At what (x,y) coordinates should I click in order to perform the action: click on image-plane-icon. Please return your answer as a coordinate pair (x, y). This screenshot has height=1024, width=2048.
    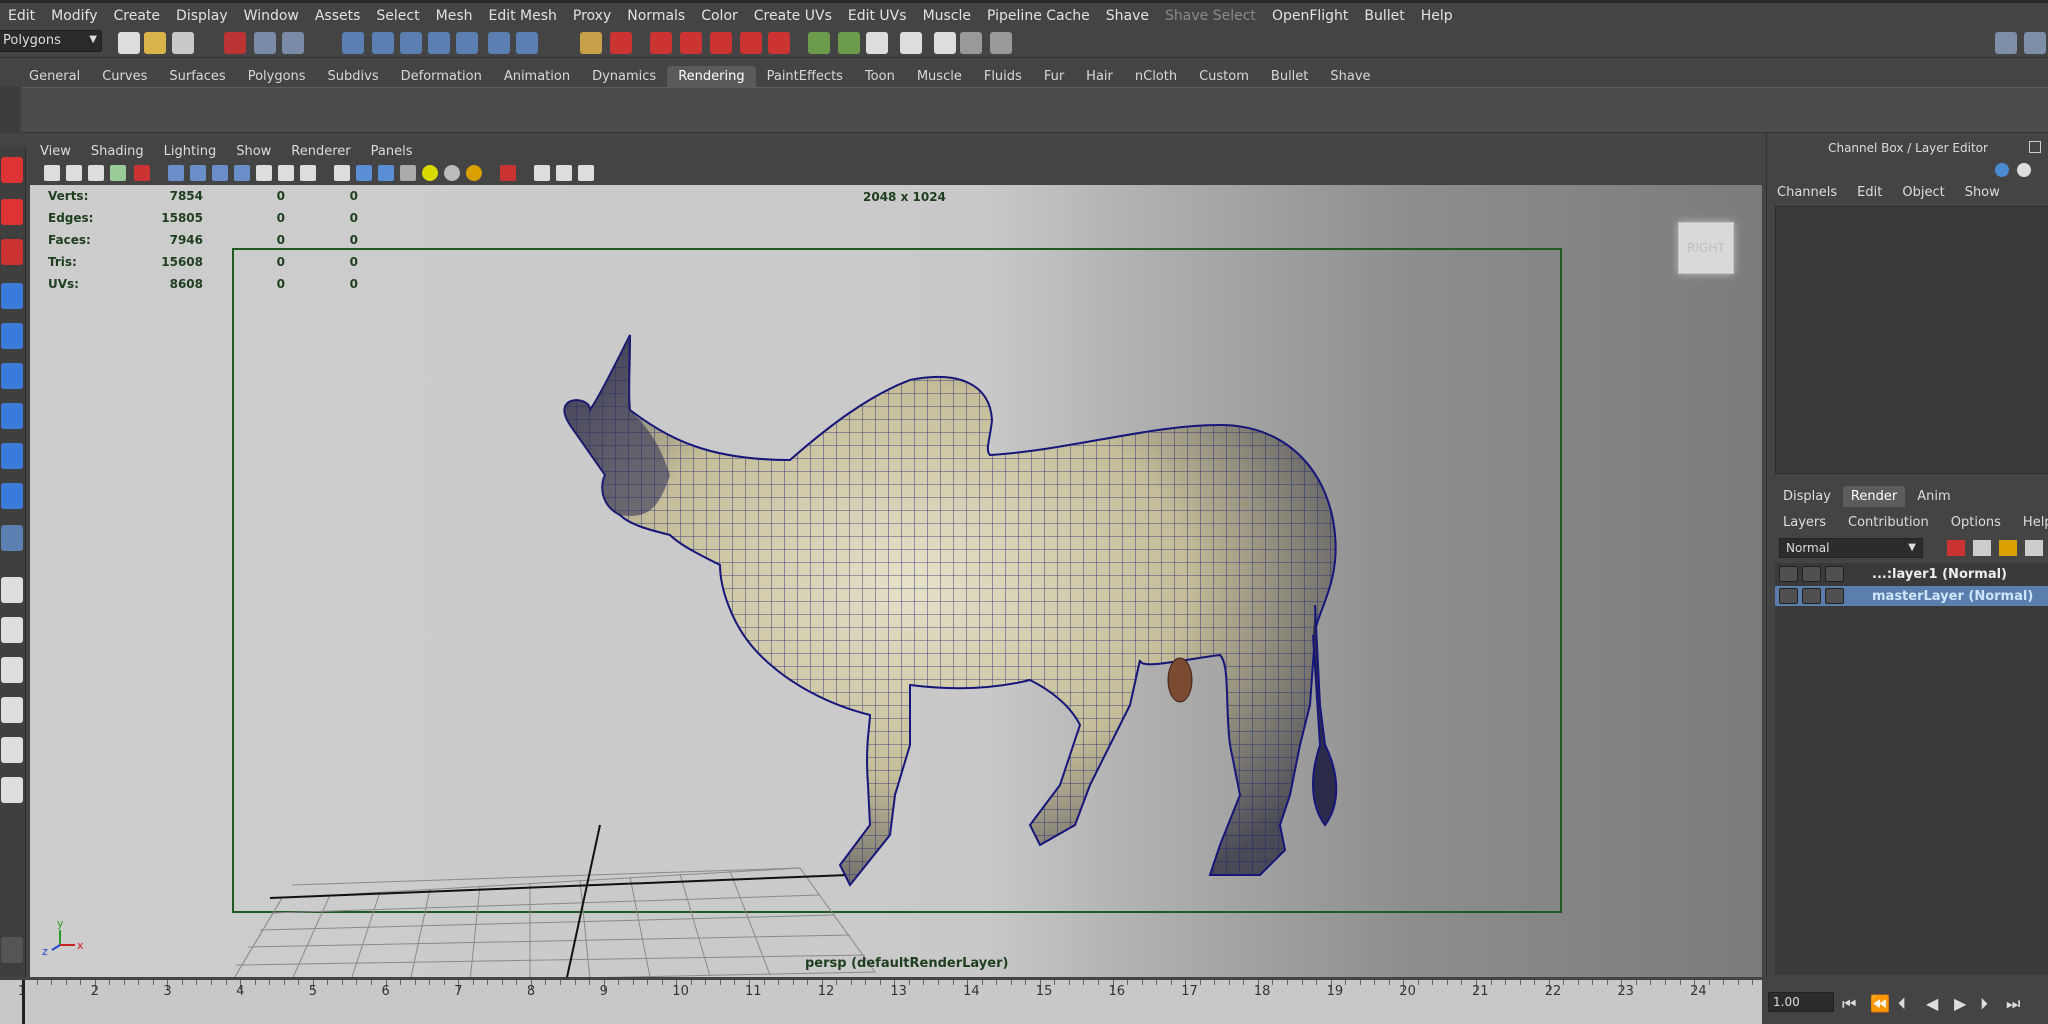
    Looking at the image, I should click on (118, 173).